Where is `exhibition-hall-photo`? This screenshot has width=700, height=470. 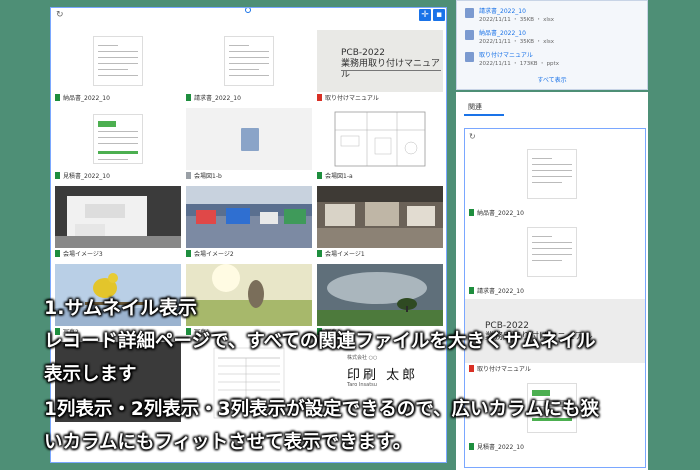 exhibition-hall-photo is located at coordinates (249, 217).